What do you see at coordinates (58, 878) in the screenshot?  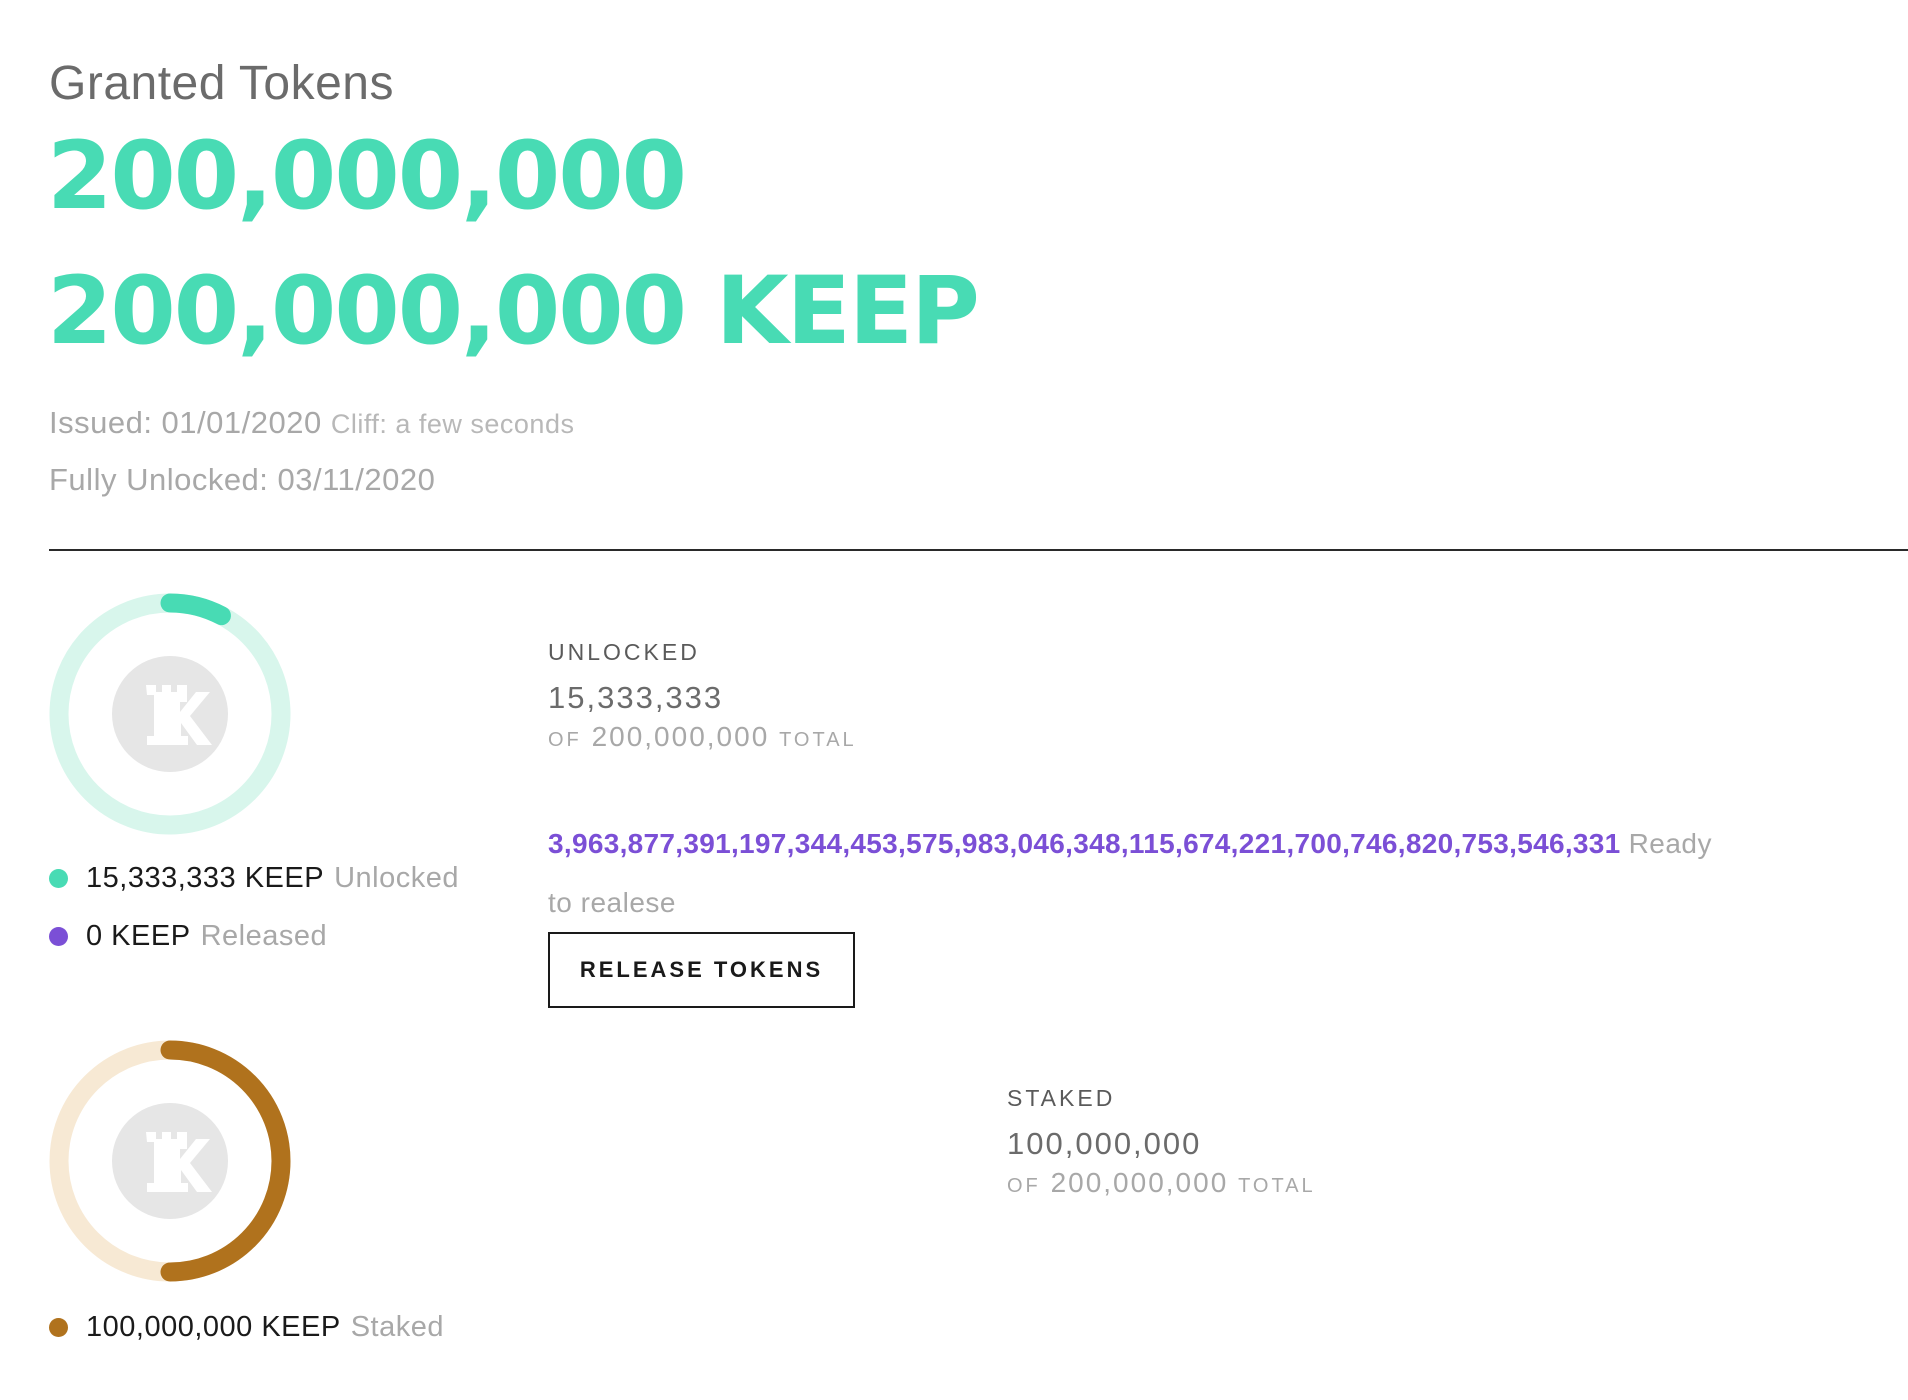 I see `legend-unlocked-dot` at bounding box center [58, 878].